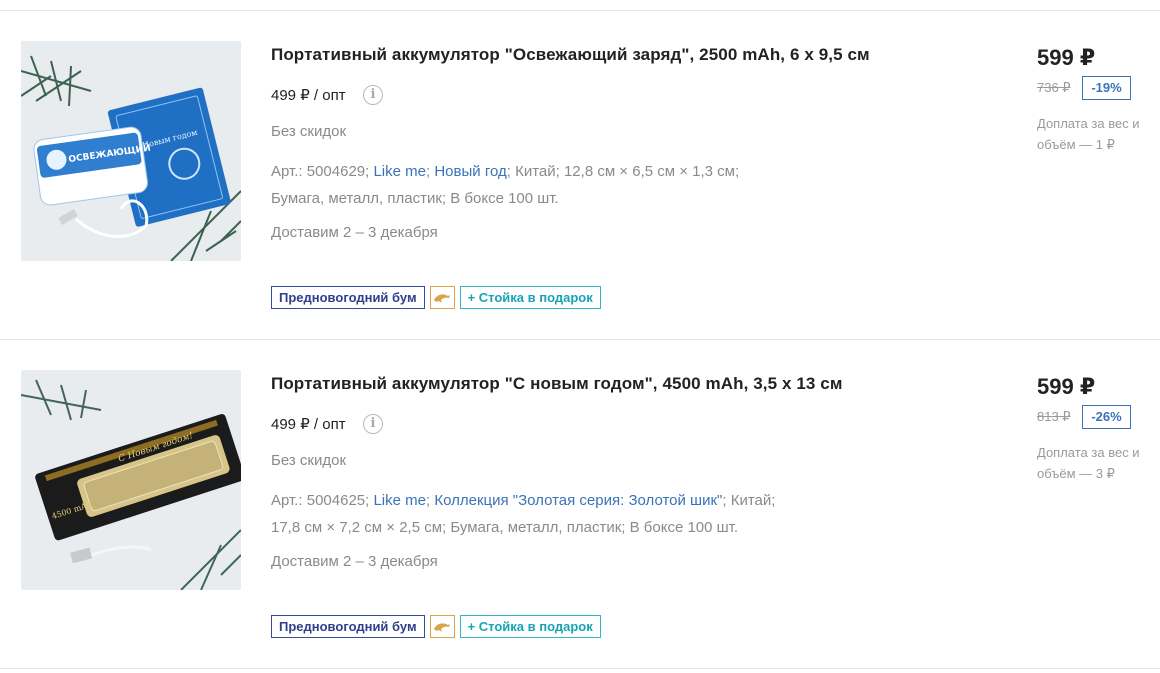 Image resolution: width=1160 pixels, height=673 pixels. What do you see at coordinates (578, 500) in the screenshot?
I see `collection-link: Коллекция "Золотая серия: Золотой шик"` at bounding box center [578, 500].